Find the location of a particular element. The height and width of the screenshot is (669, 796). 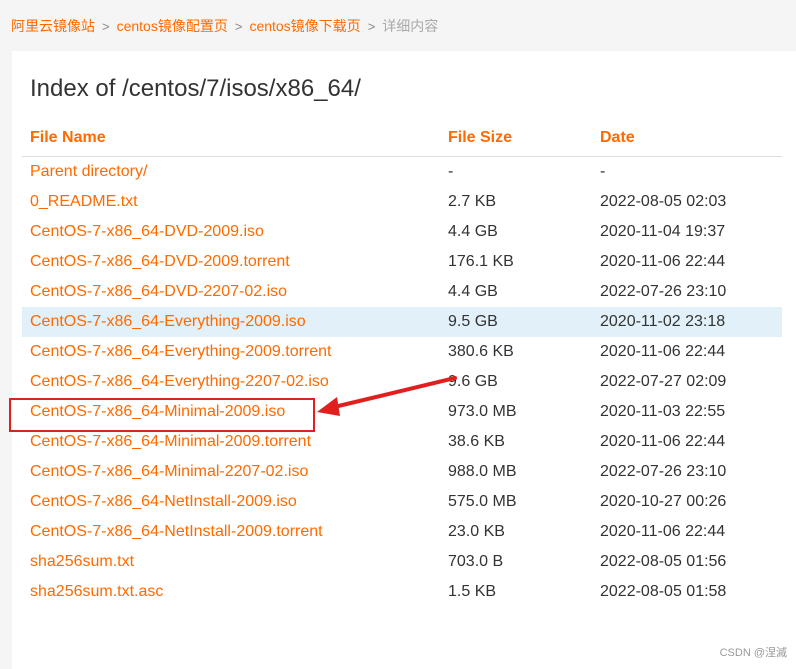

annotation-arrow is located at coordinates (387, 396).